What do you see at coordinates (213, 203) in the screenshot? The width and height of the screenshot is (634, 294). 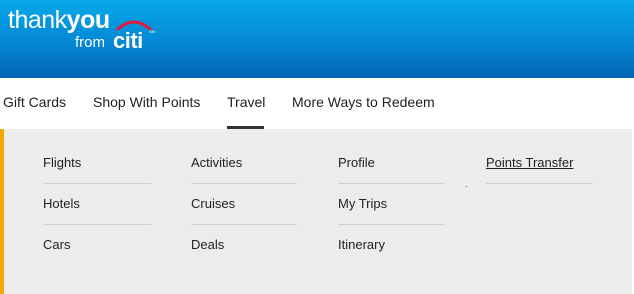 I see `link-cruises: Cruises` at bounding box center [213, 203].